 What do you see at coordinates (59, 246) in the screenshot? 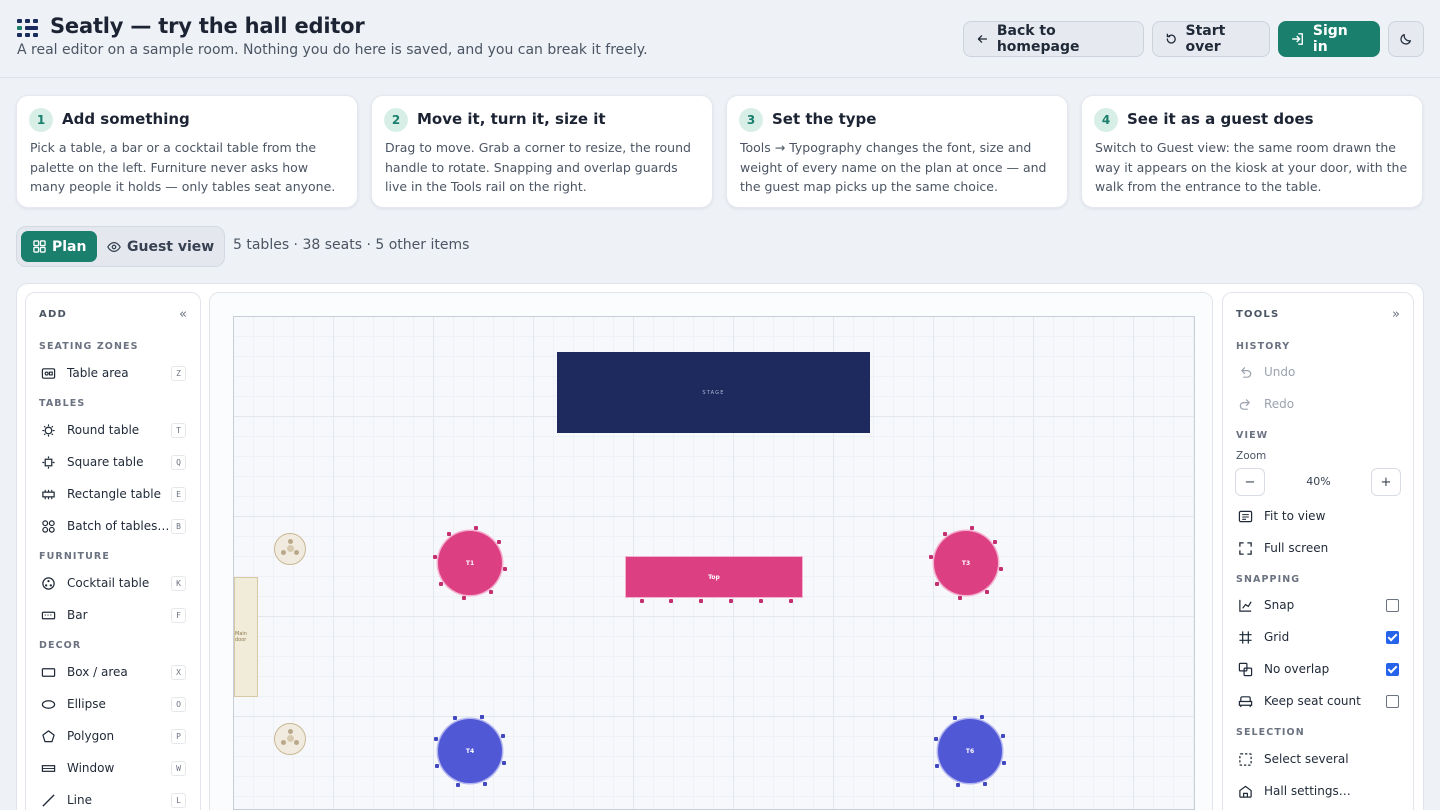
I see `plan-mode-button: Plan` at bounding box center [59, 246].